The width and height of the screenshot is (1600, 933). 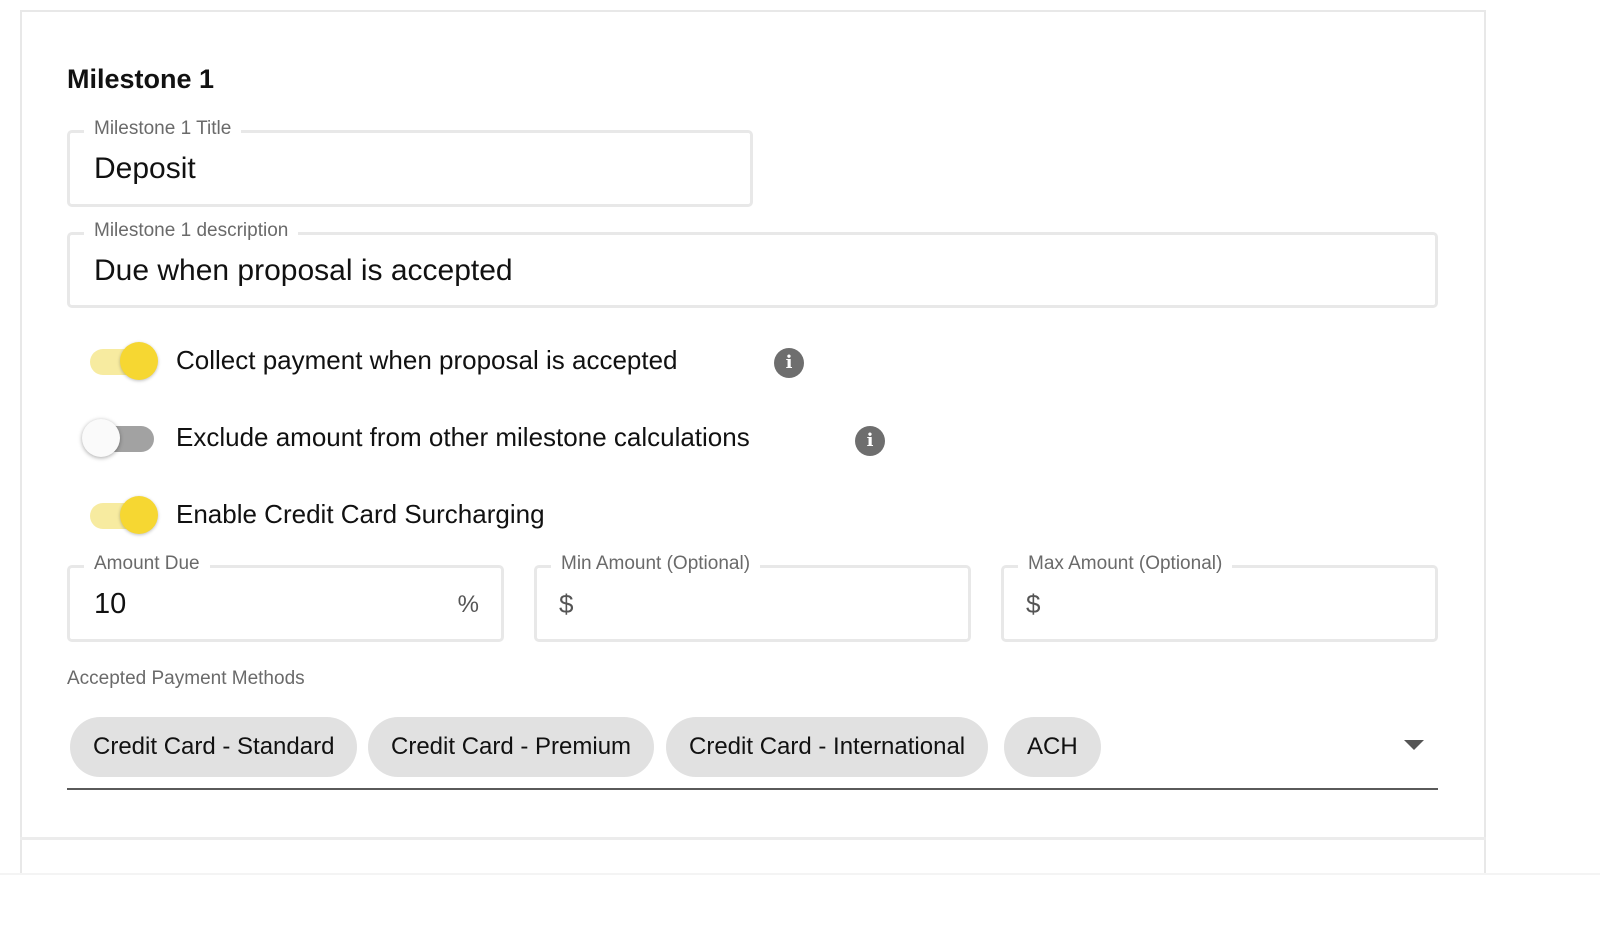 I want to click on chip-ach: ACH, so click(x=1052, y=747).